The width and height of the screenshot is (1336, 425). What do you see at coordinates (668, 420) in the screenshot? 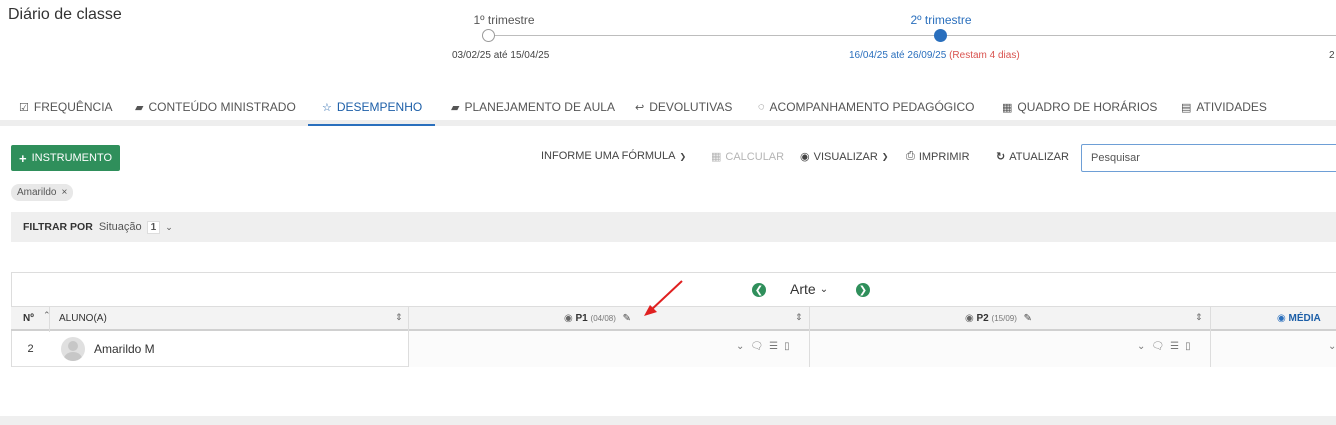
I see `footer-bar` at bounding box center [668, 420].